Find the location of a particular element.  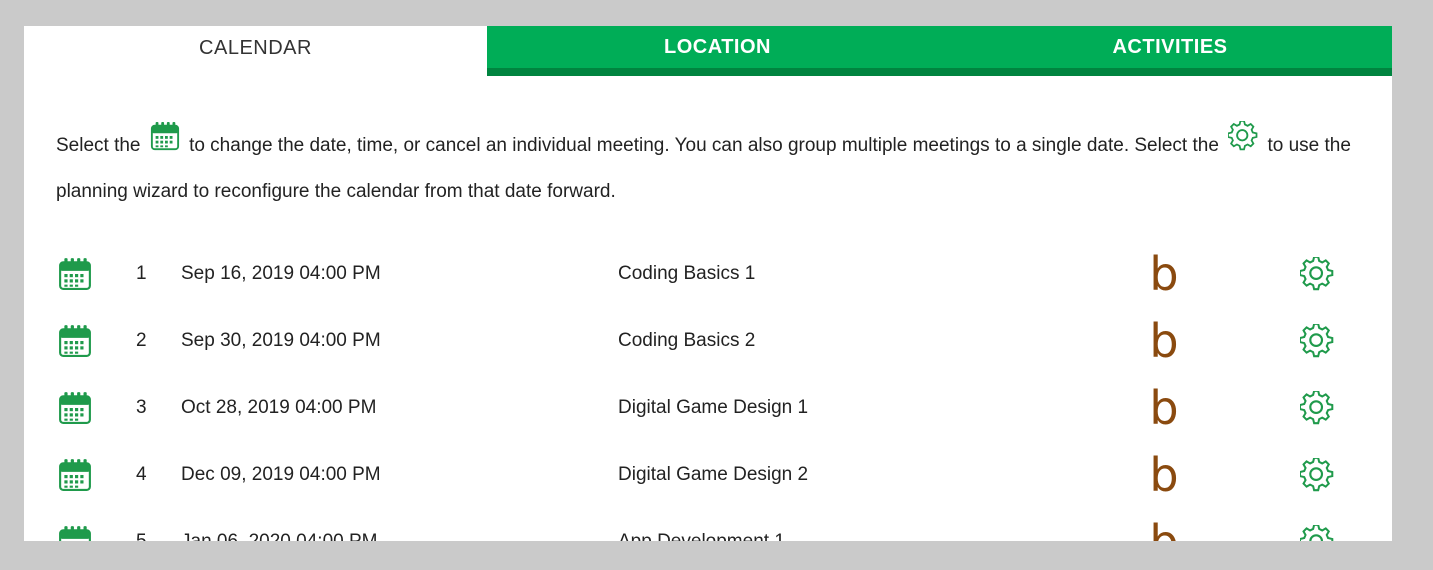

meeting-number: 2 is located at coordinates (141, 340).